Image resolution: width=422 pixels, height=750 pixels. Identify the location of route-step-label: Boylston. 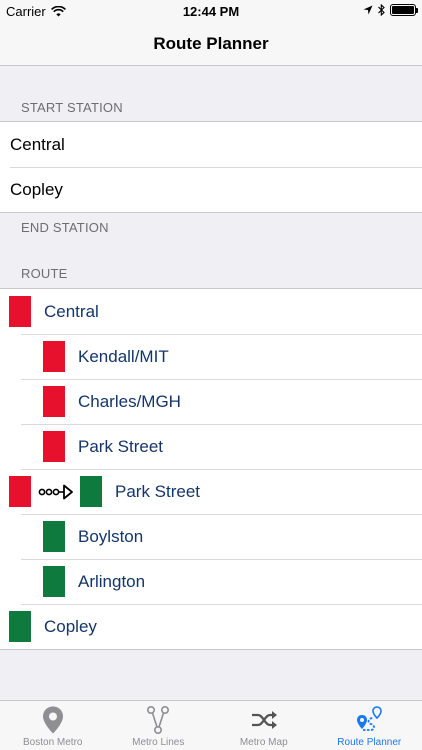
(111, 536).